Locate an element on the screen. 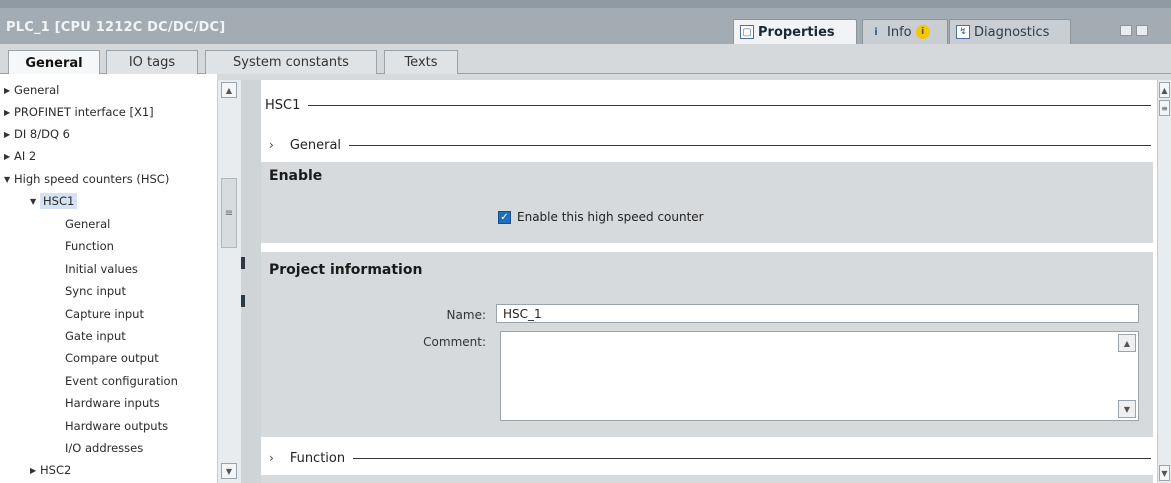  tree-item-hsc-group: ▼ High speed counters (HSC) is located at coordinates (86, 179).